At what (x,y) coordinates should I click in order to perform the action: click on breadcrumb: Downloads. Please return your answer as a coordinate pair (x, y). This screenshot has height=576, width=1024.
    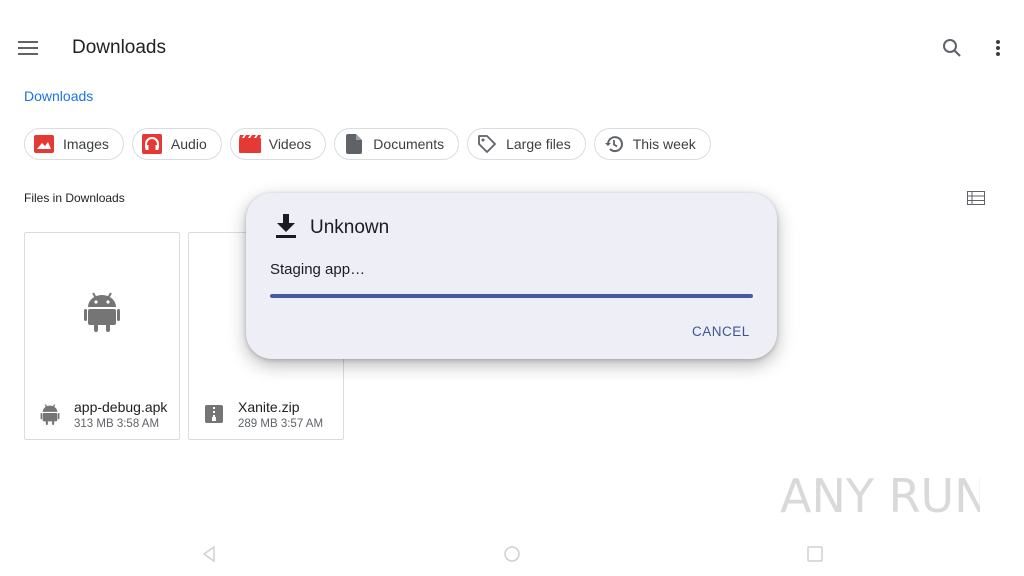
    Looking at the image, I should click on (58, 96).